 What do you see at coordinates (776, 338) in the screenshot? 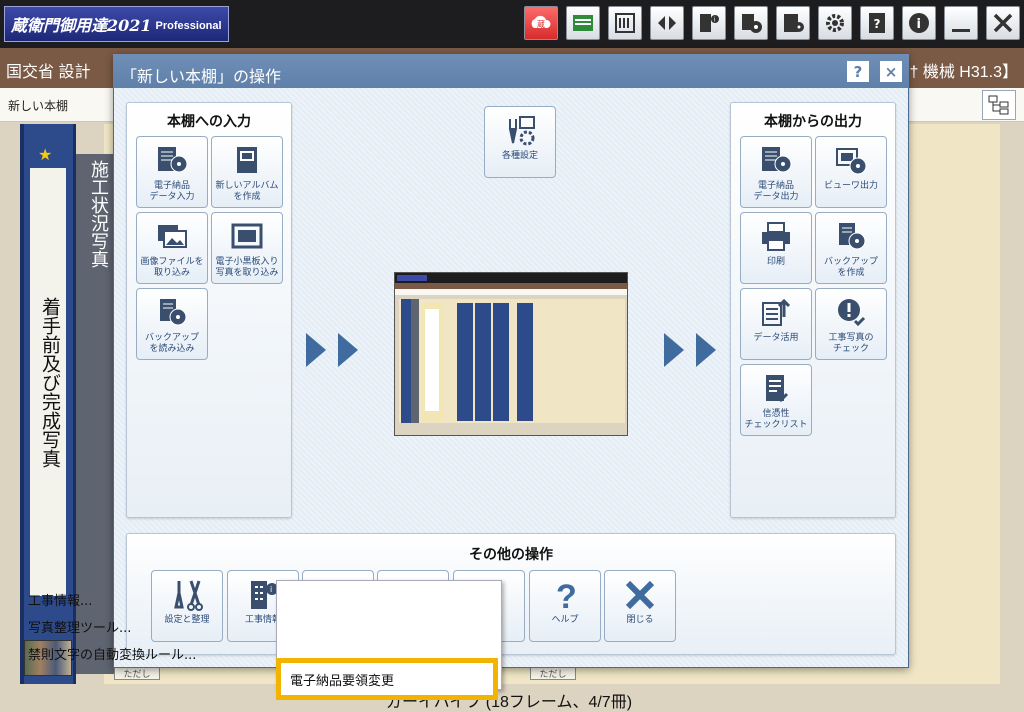
I see `button-label: データ活用` at bounding box center [776, 338].